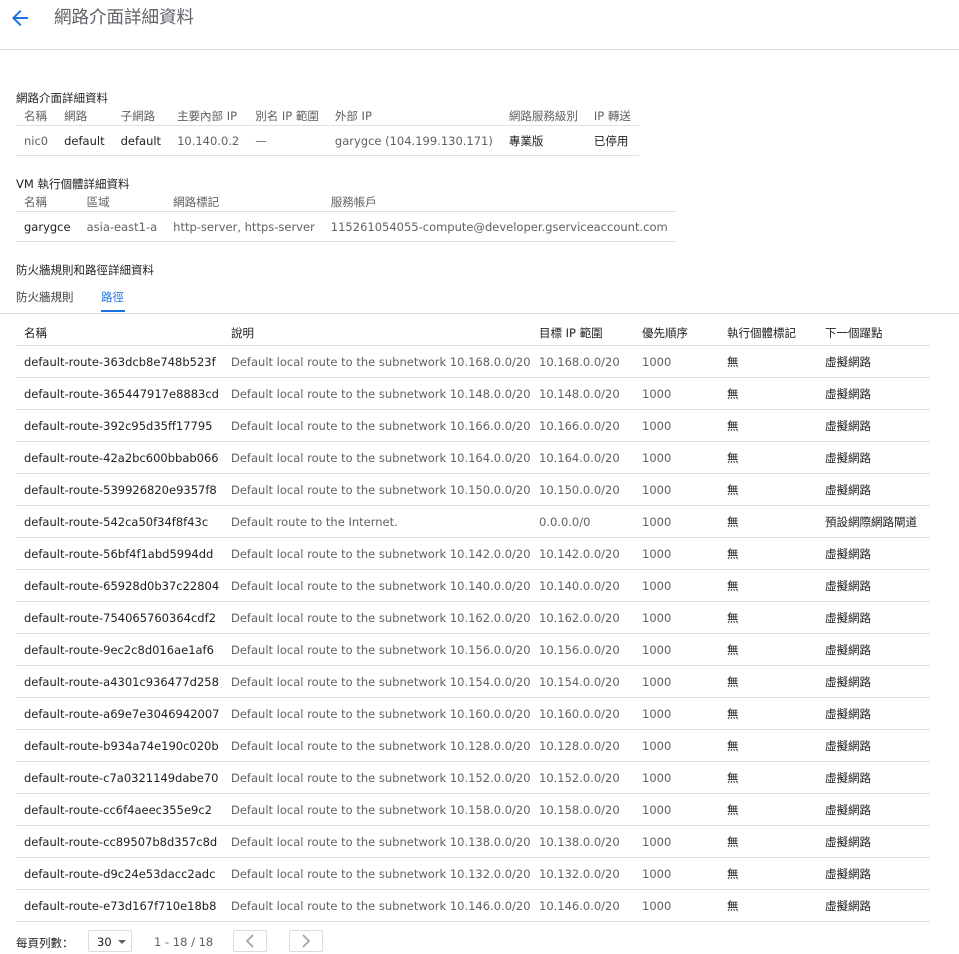 The image size is (959, 954). I want to click on previous-page-button, so click(250, 941).